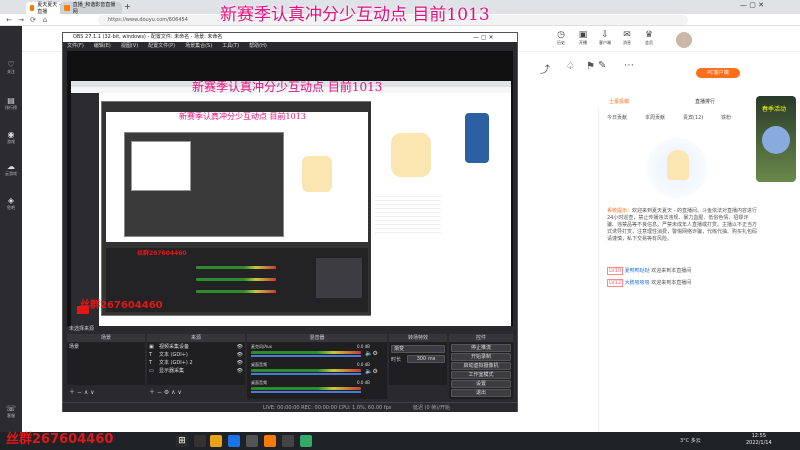  What do you see at coordinates (605, 35) in the screenshot?
I see `download-icon: ⇩` at bounding box center [605, 35].